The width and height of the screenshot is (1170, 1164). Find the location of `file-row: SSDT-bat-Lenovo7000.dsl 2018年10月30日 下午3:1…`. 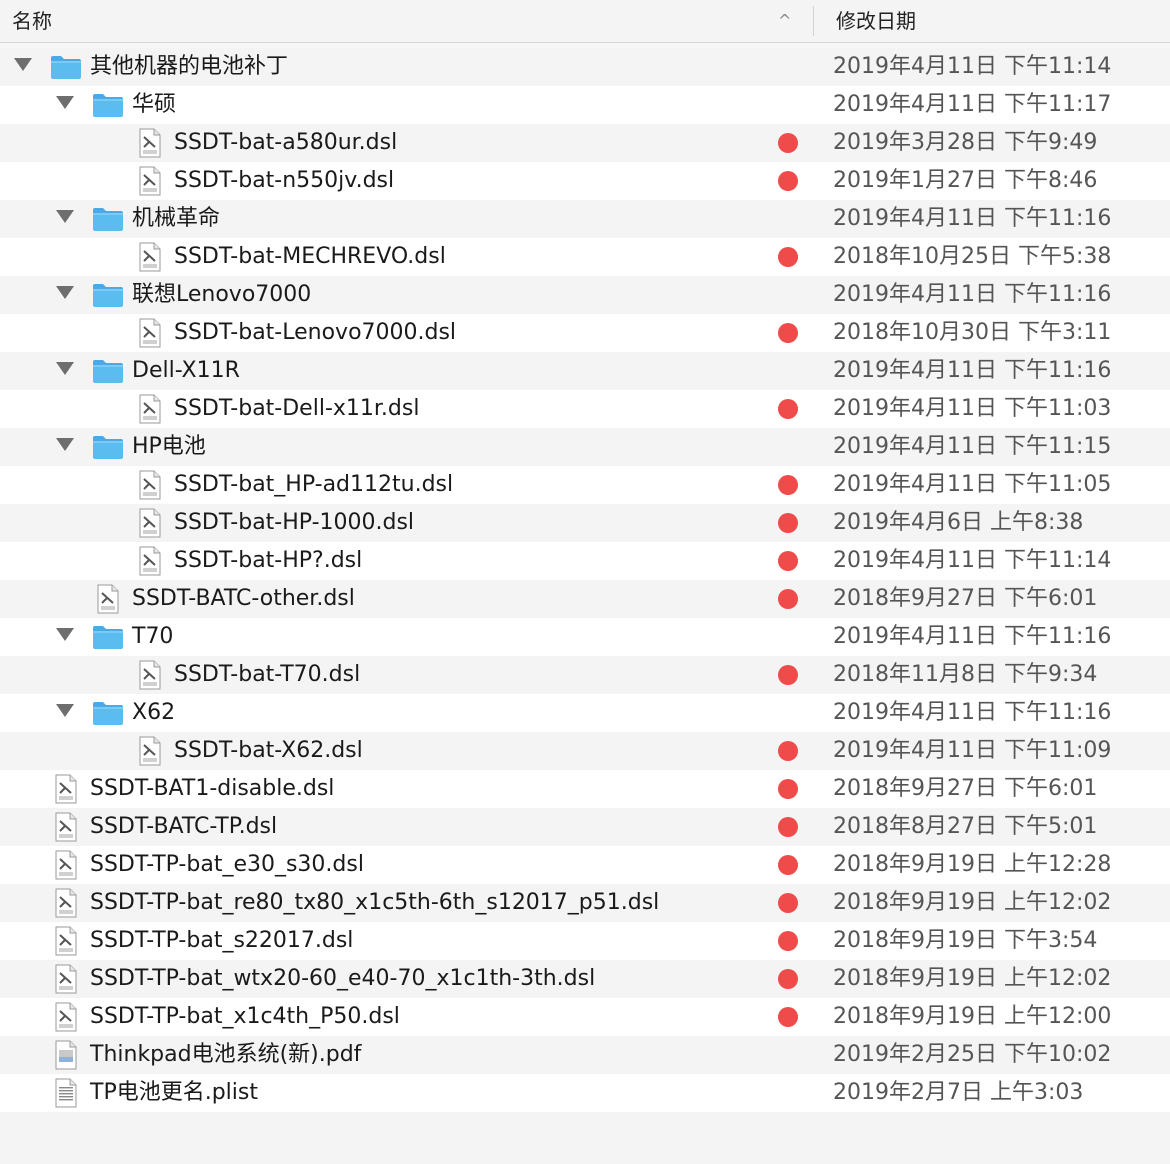

file-row: SSDT-bat-Lenovo7000.dsl 2018年10月30日 下午3:1… is located at coordinates (585, 333).